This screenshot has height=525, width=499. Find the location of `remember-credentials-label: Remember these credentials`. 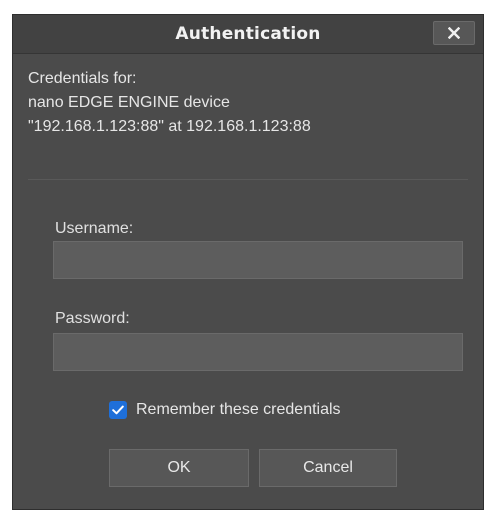

remember-credentials-label: Remember these credentials is located at coordinates (238, 409).